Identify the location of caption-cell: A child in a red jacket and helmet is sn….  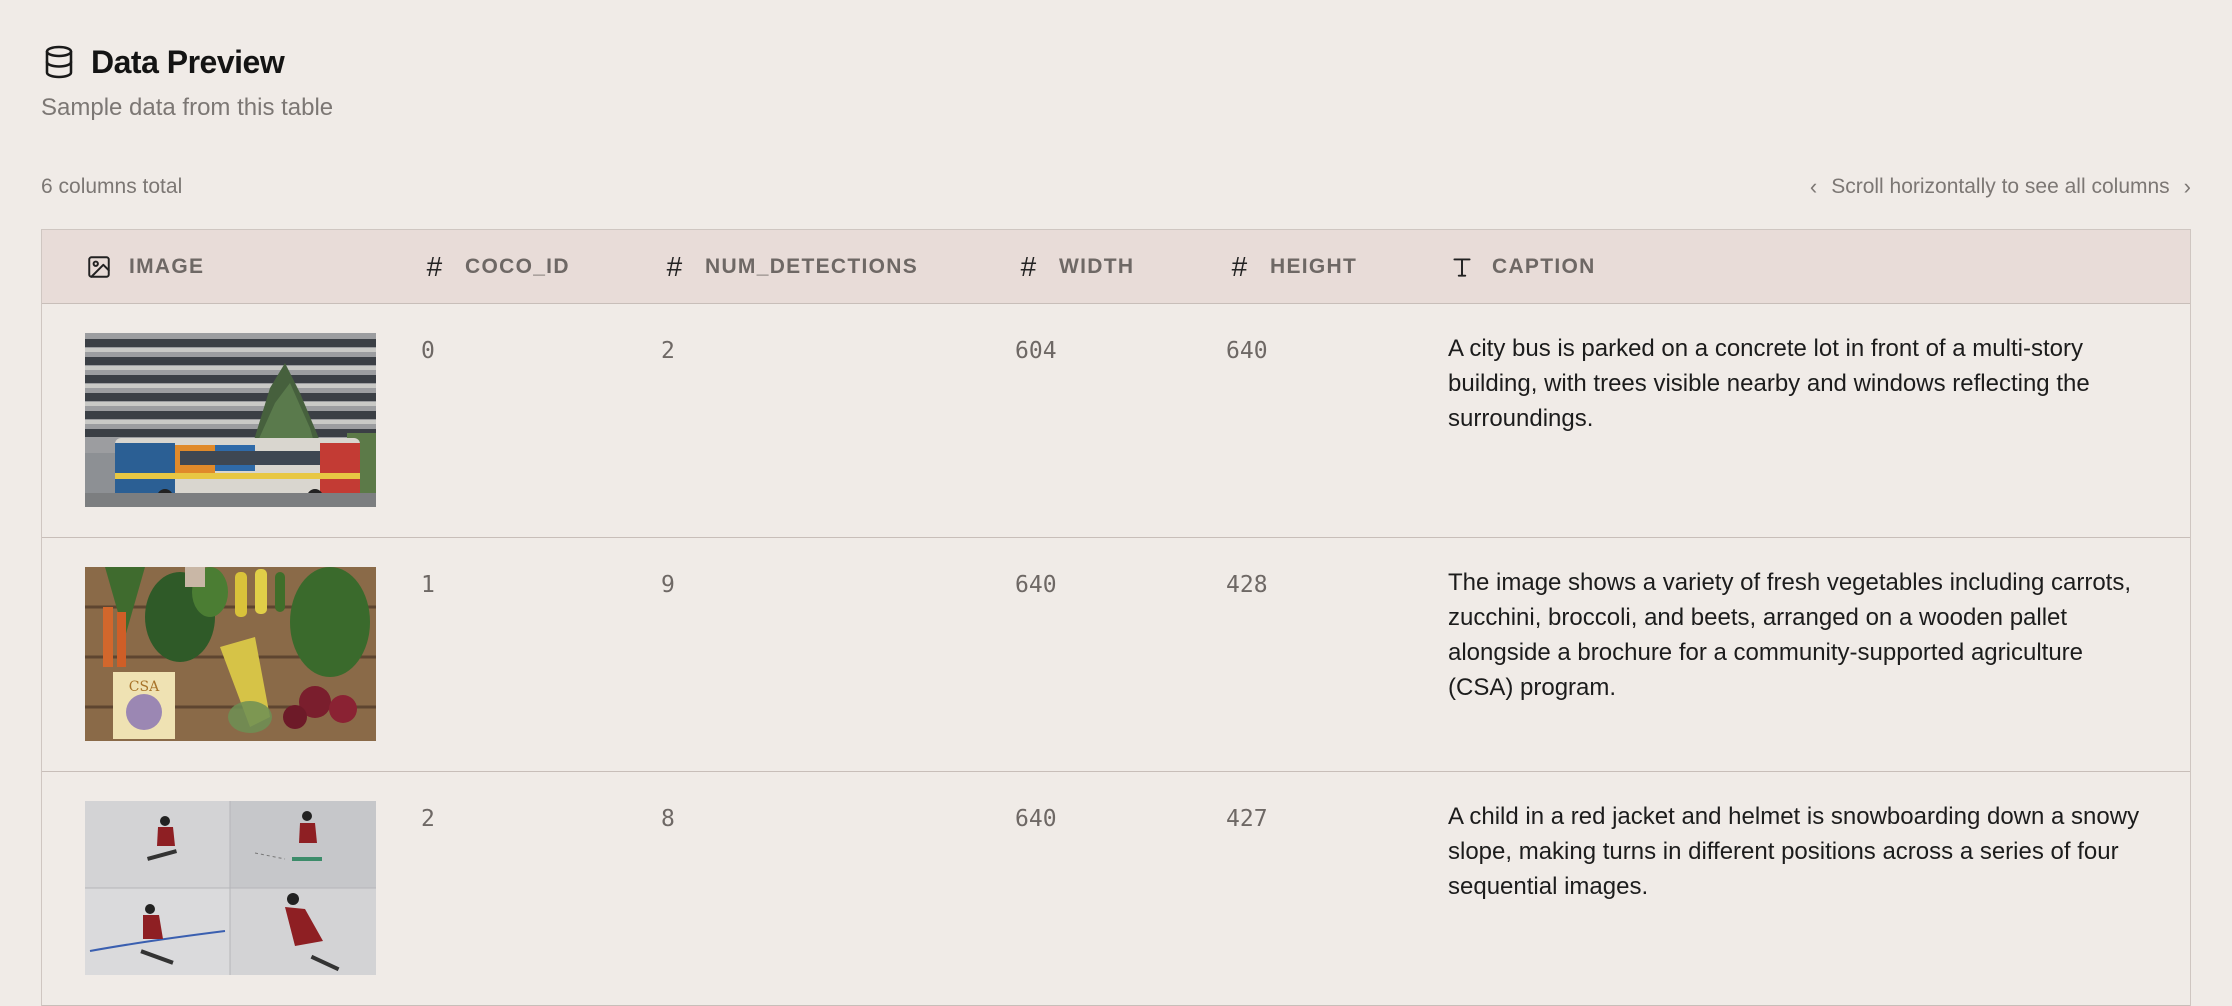
(1794, 851).